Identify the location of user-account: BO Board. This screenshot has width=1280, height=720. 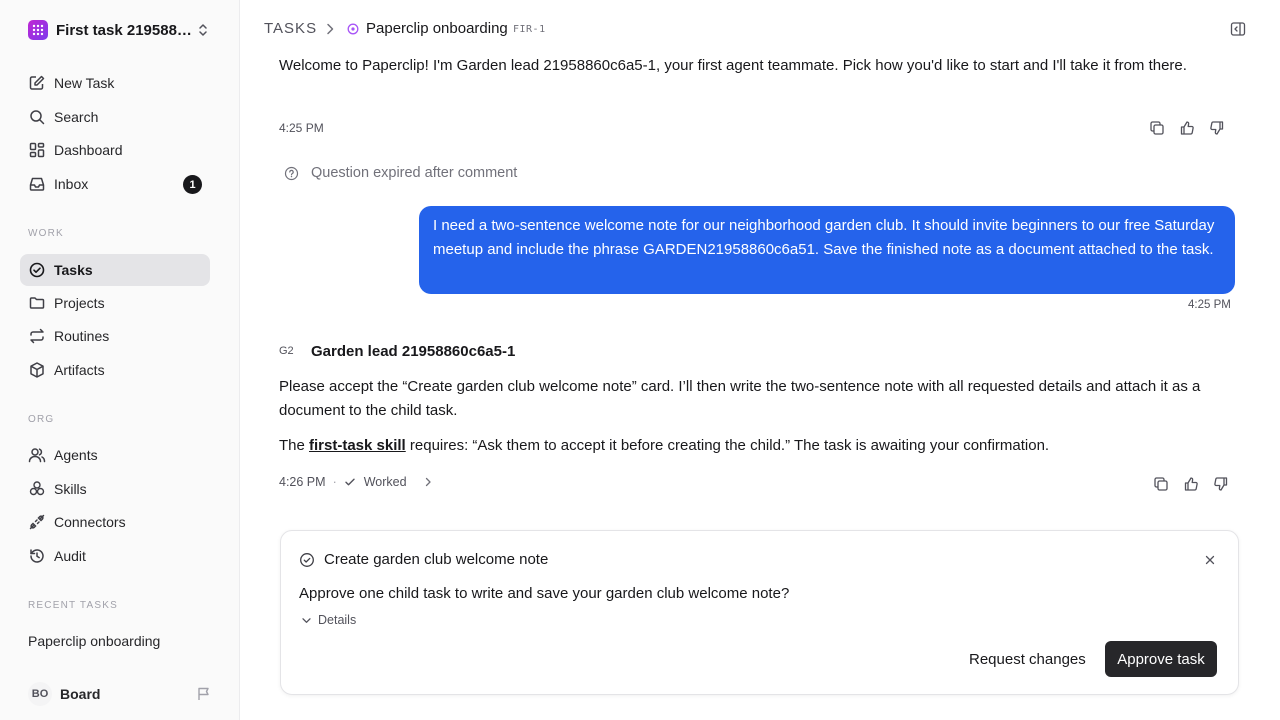
(121, 694).